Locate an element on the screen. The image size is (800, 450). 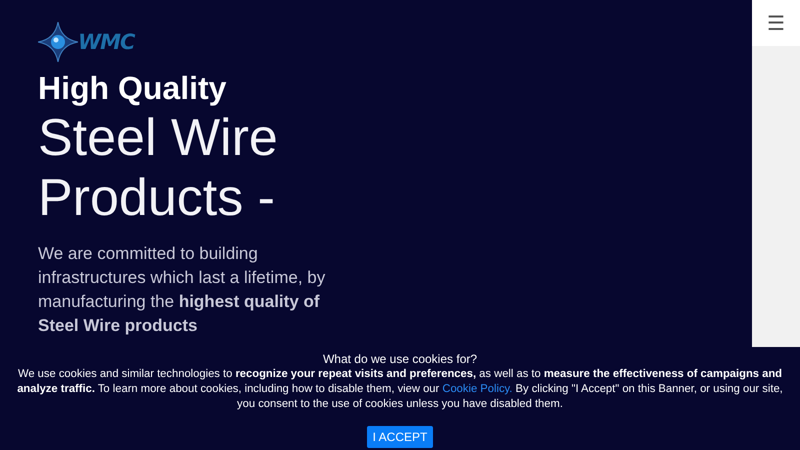
logo: WMC is located at coordinates (395, 42).